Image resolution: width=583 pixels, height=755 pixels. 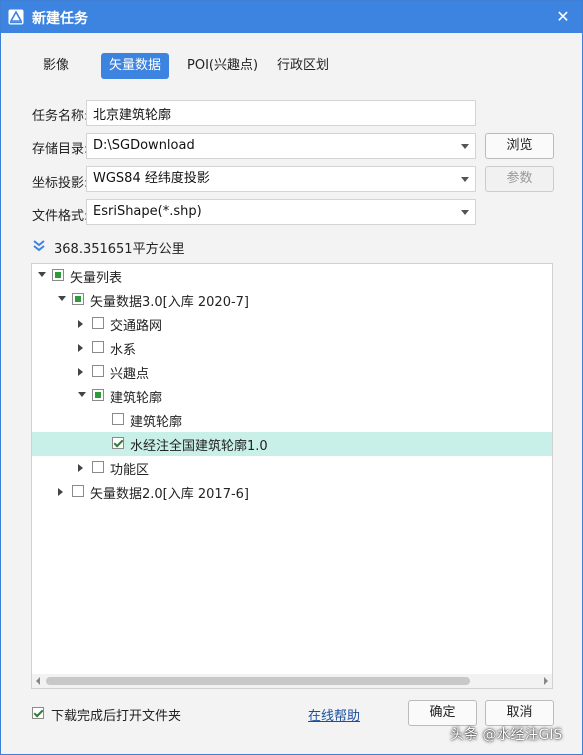 I want to click on params-button: 参数, so click(x=519, y=179).